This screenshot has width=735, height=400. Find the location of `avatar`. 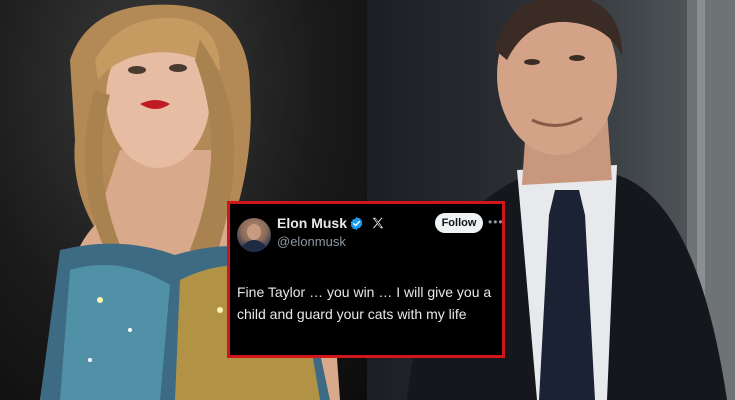

avatar is located at coordinates (254, 235).